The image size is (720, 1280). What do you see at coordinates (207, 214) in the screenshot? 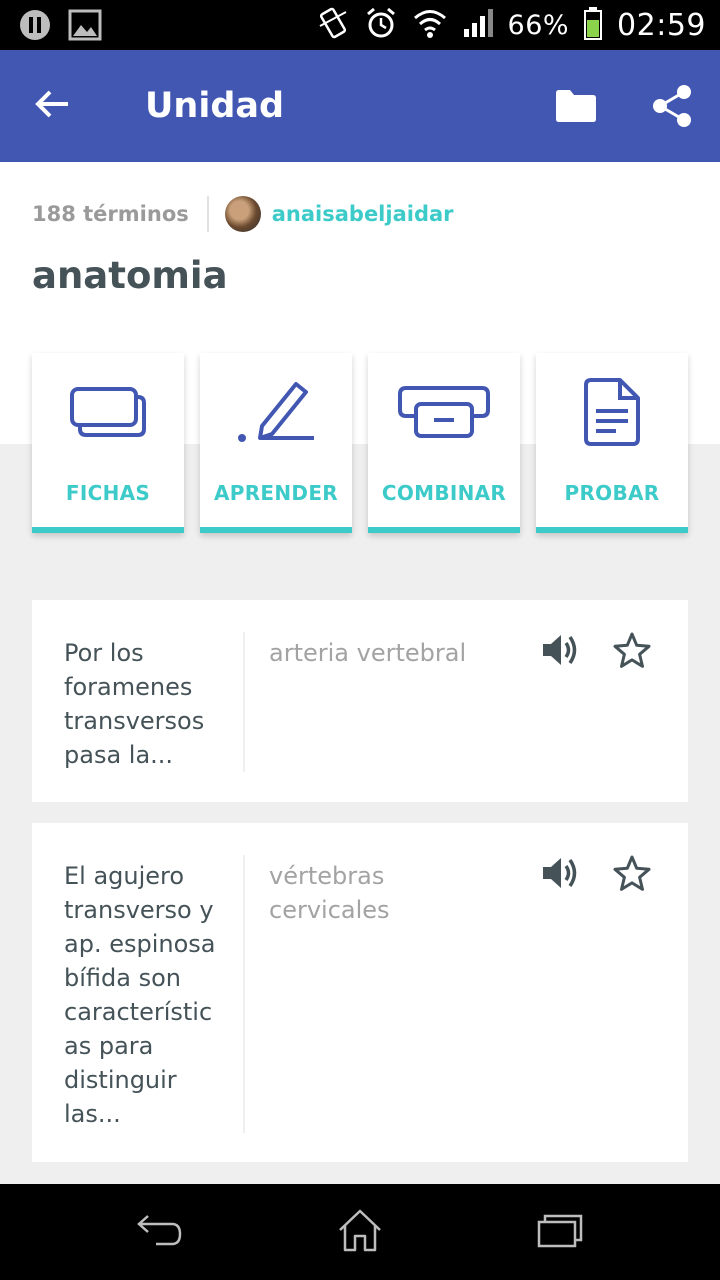
I see `meta-divider` at bounding box center [207, 214].